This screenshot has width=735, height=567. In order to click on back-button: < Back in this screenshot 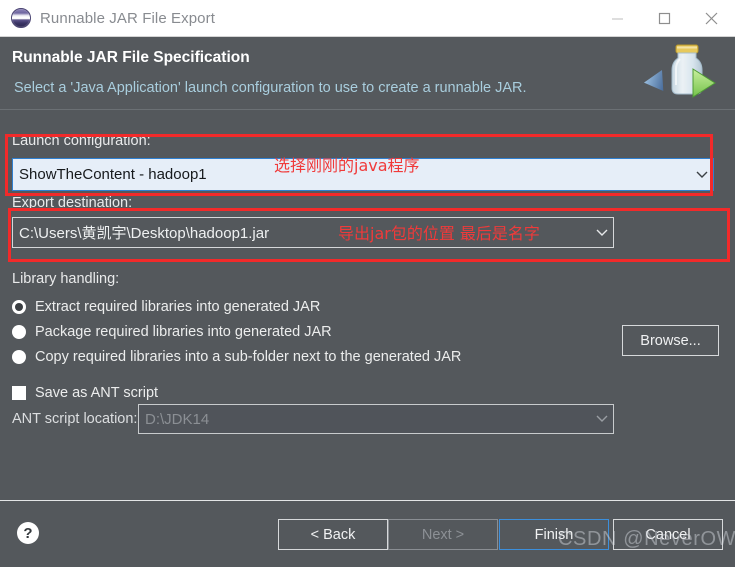, I will do `click(333, 534)`.